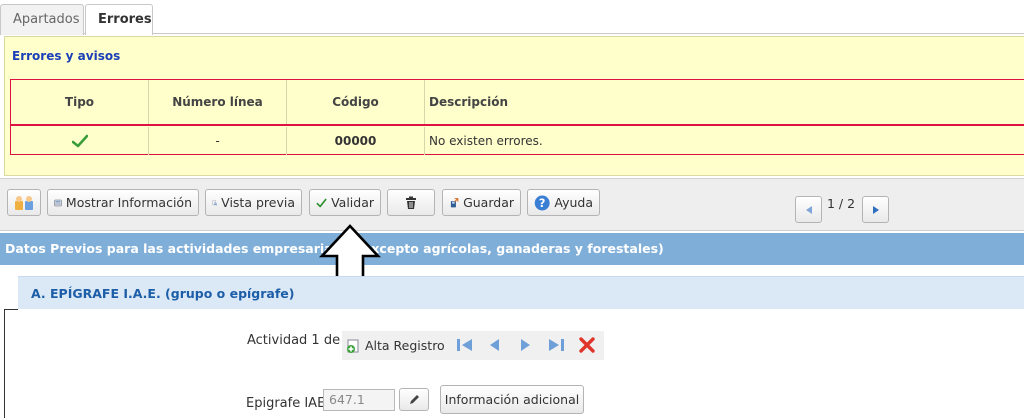  I want to click on check-icon, so click(321, 202).